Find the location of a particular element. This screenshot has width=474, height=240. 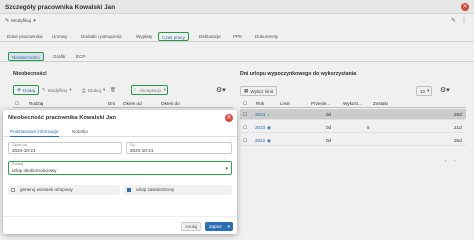

calculator-icon: ▦ is located at coordinates (246, 90).